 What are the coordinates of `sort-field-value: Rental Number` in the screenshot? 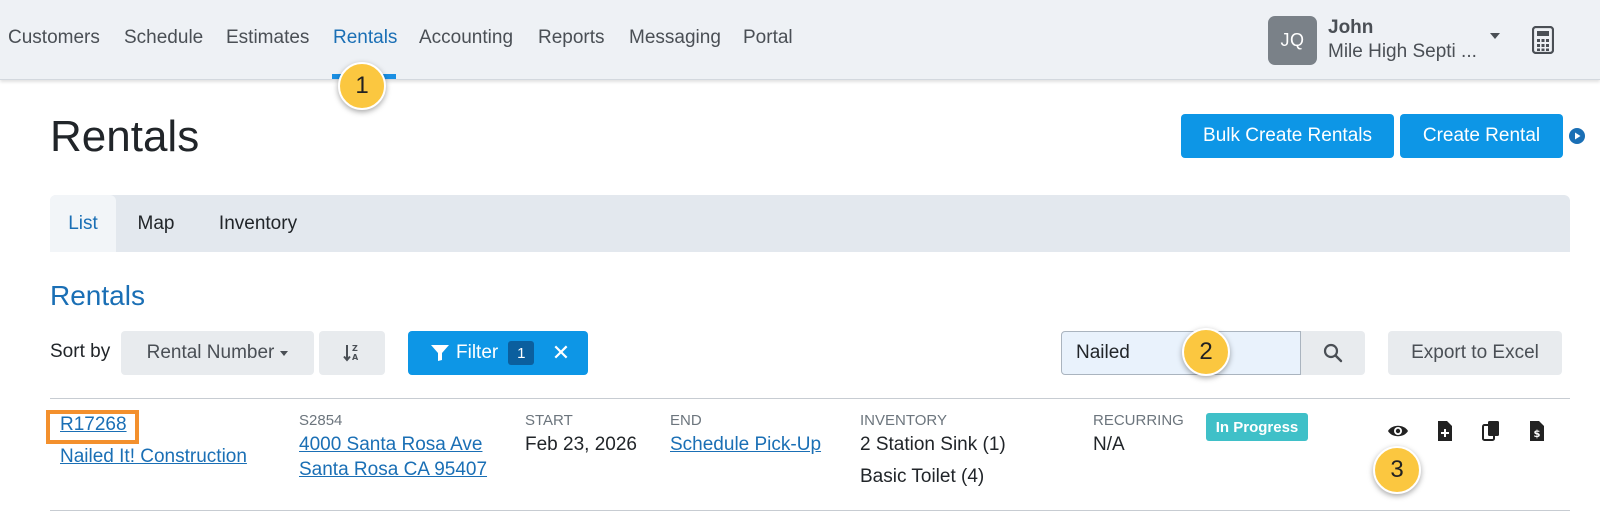 It's located at (210, 352).